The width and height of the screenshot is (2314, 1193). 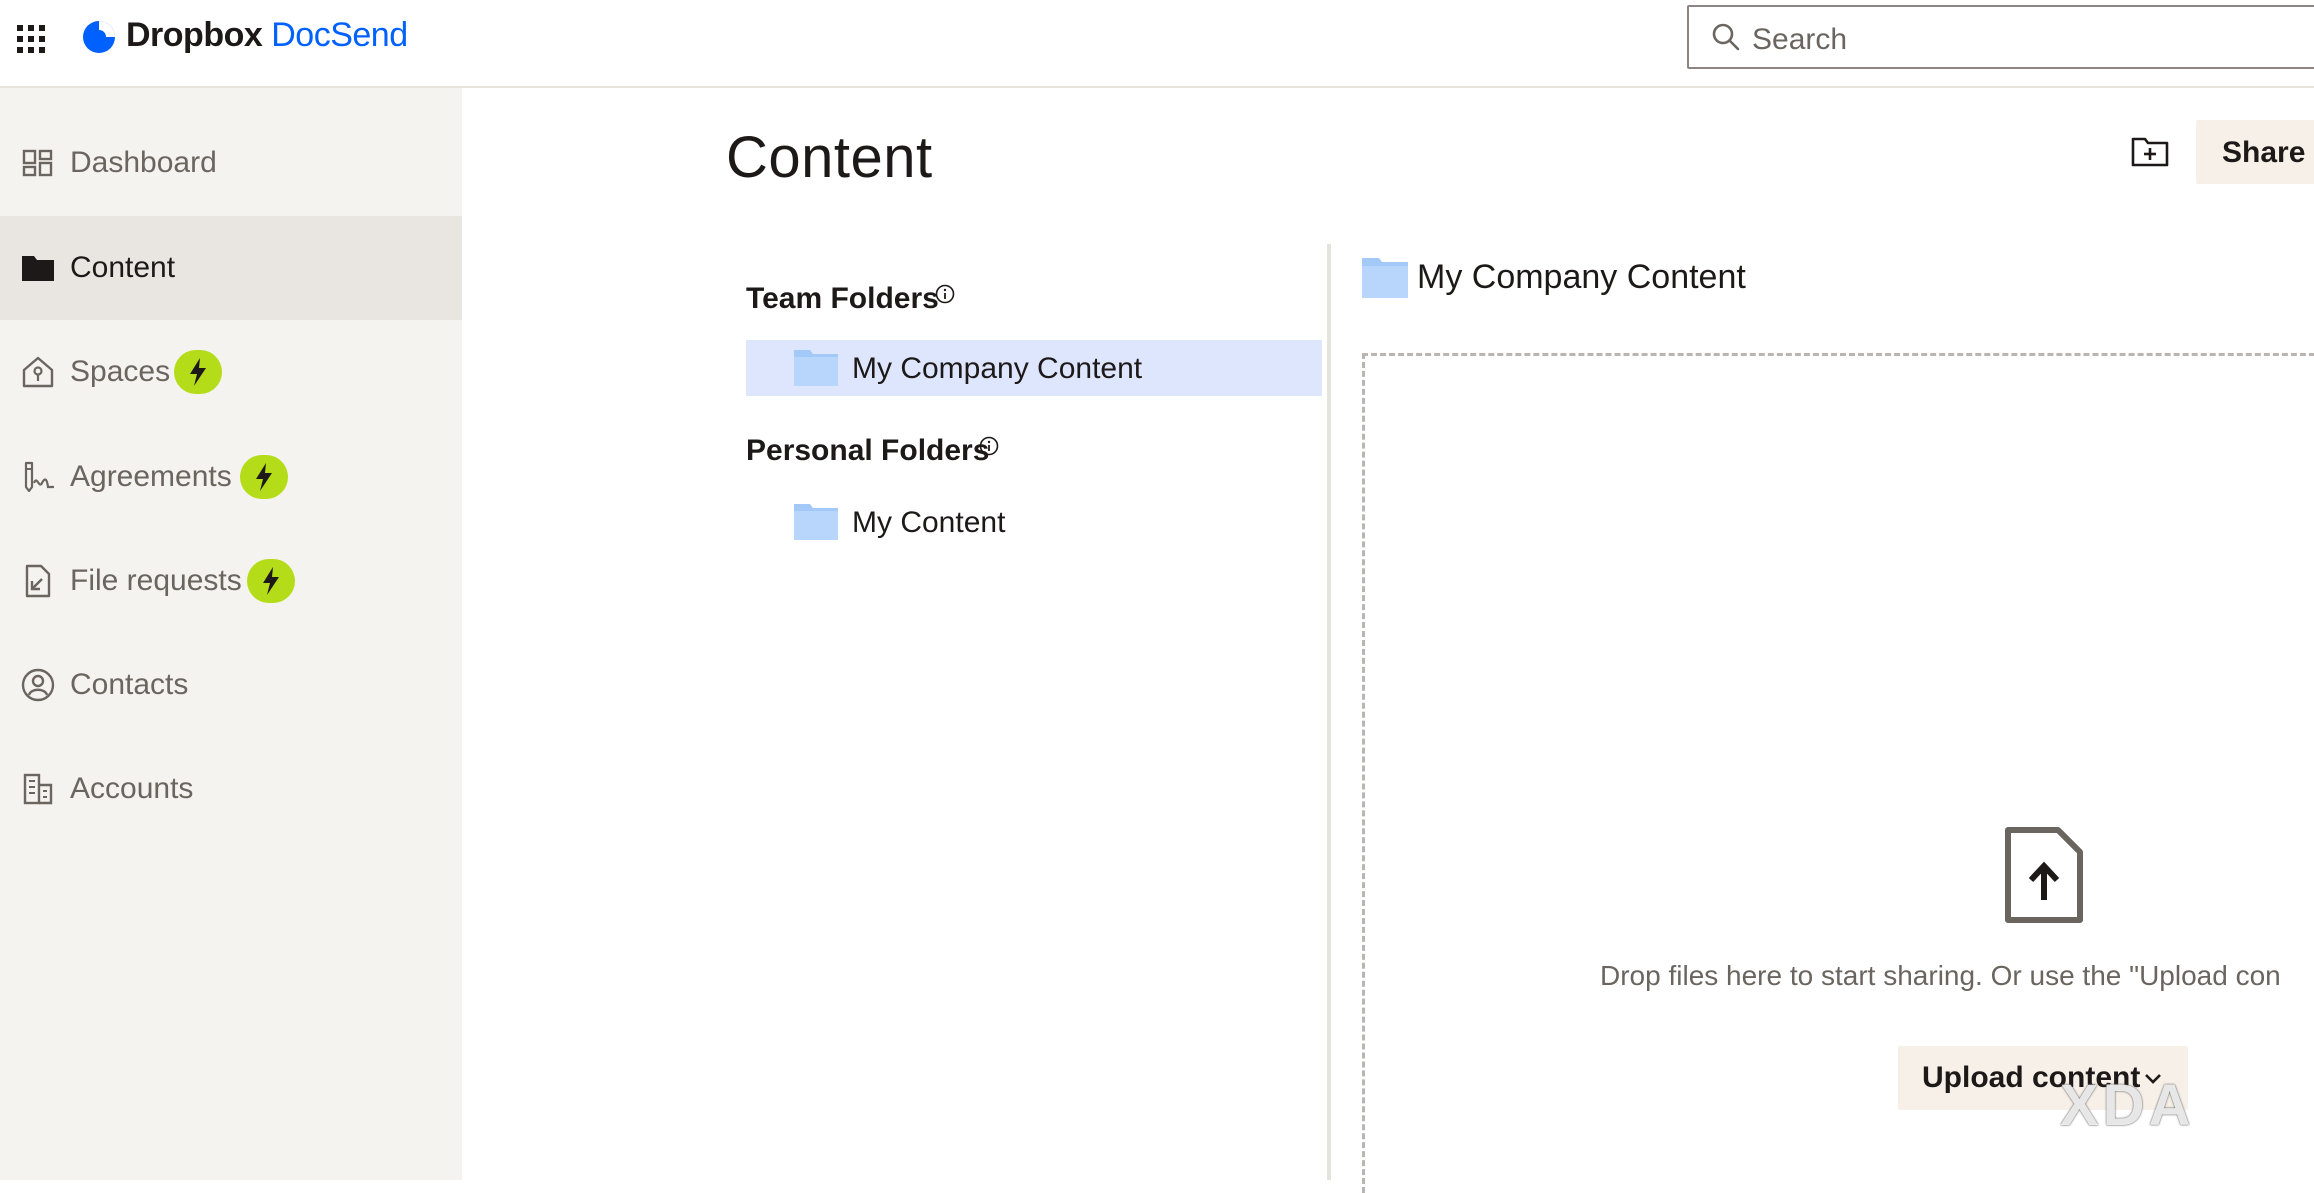 What do you see at coordinates (38, 685) in the screenshot?
I see `contact-icon` at bounding box center [38, 685].